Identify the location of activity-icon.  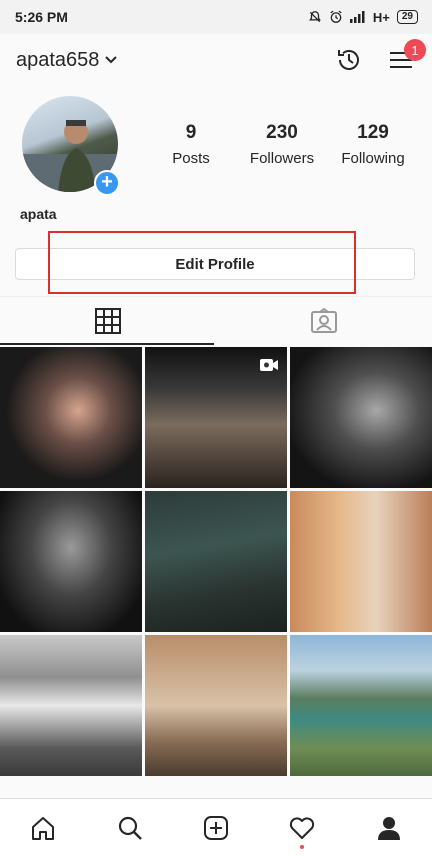
(302, 827).